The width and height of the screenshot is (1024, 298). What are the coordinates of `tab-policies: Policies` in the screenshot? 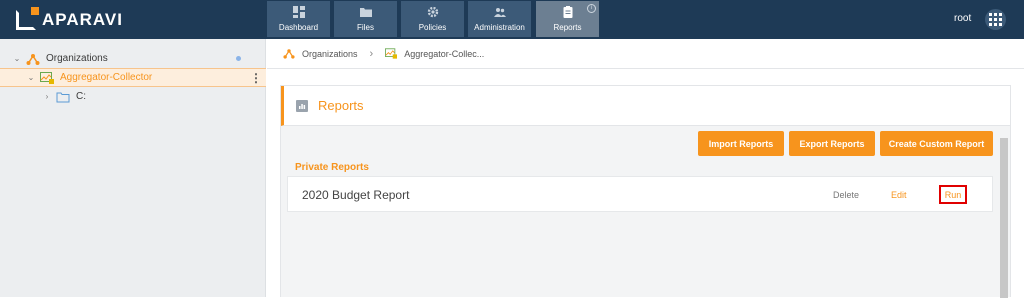 It's located at (432, 19).